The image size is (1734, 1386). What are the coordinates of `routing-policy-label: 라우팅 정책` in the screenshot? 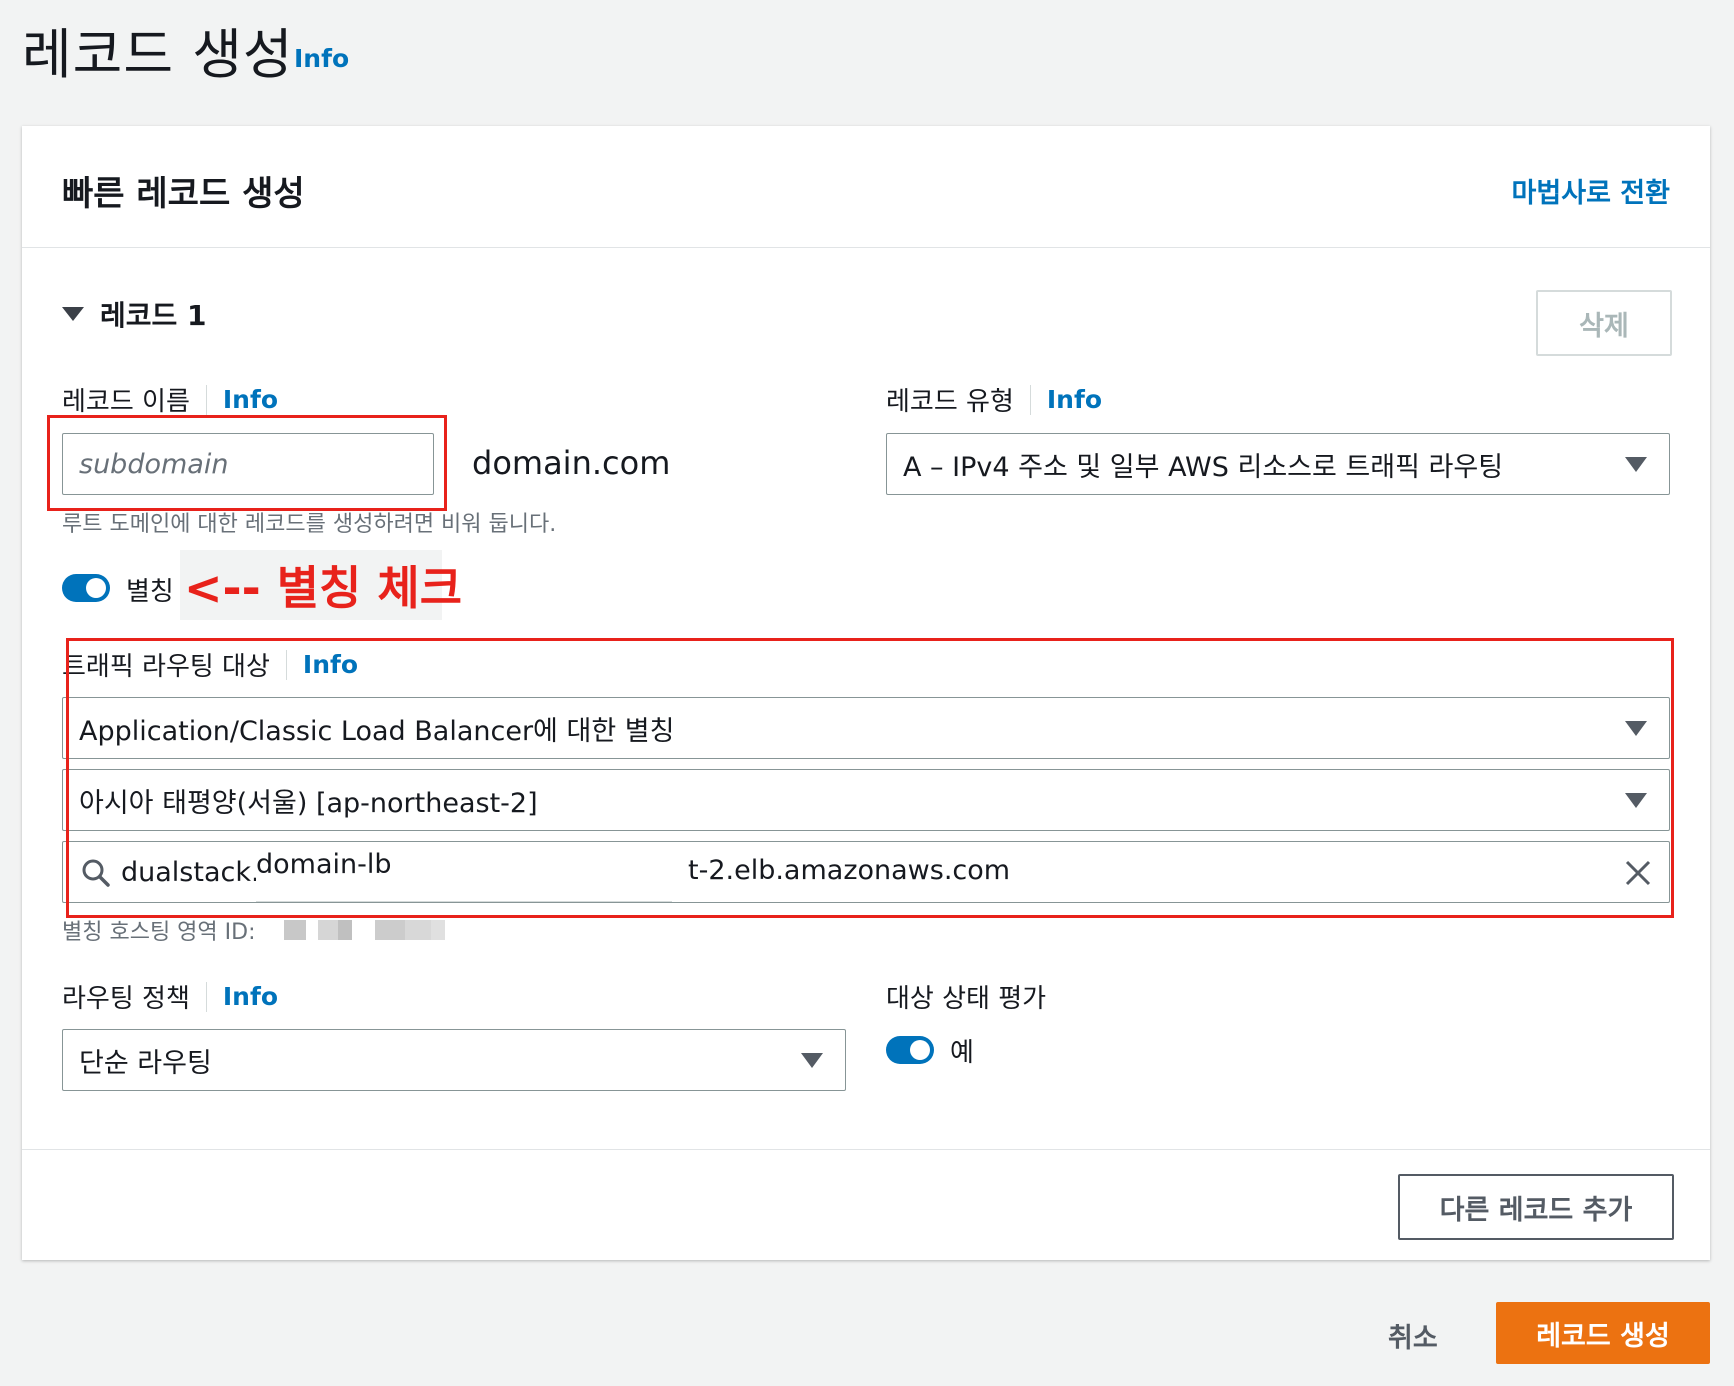 It's located at (126, 999).